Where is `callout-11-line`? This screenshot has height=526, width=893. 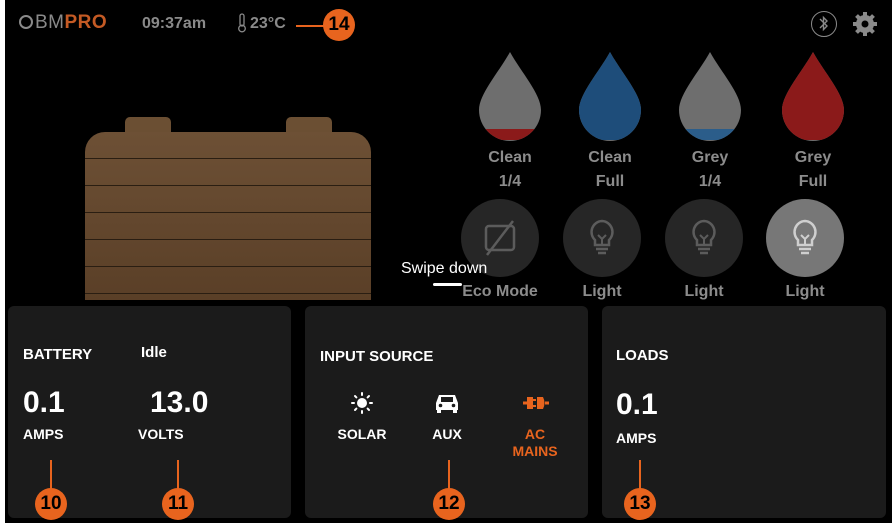
callout-11-line is located at coordinates (178, 475).